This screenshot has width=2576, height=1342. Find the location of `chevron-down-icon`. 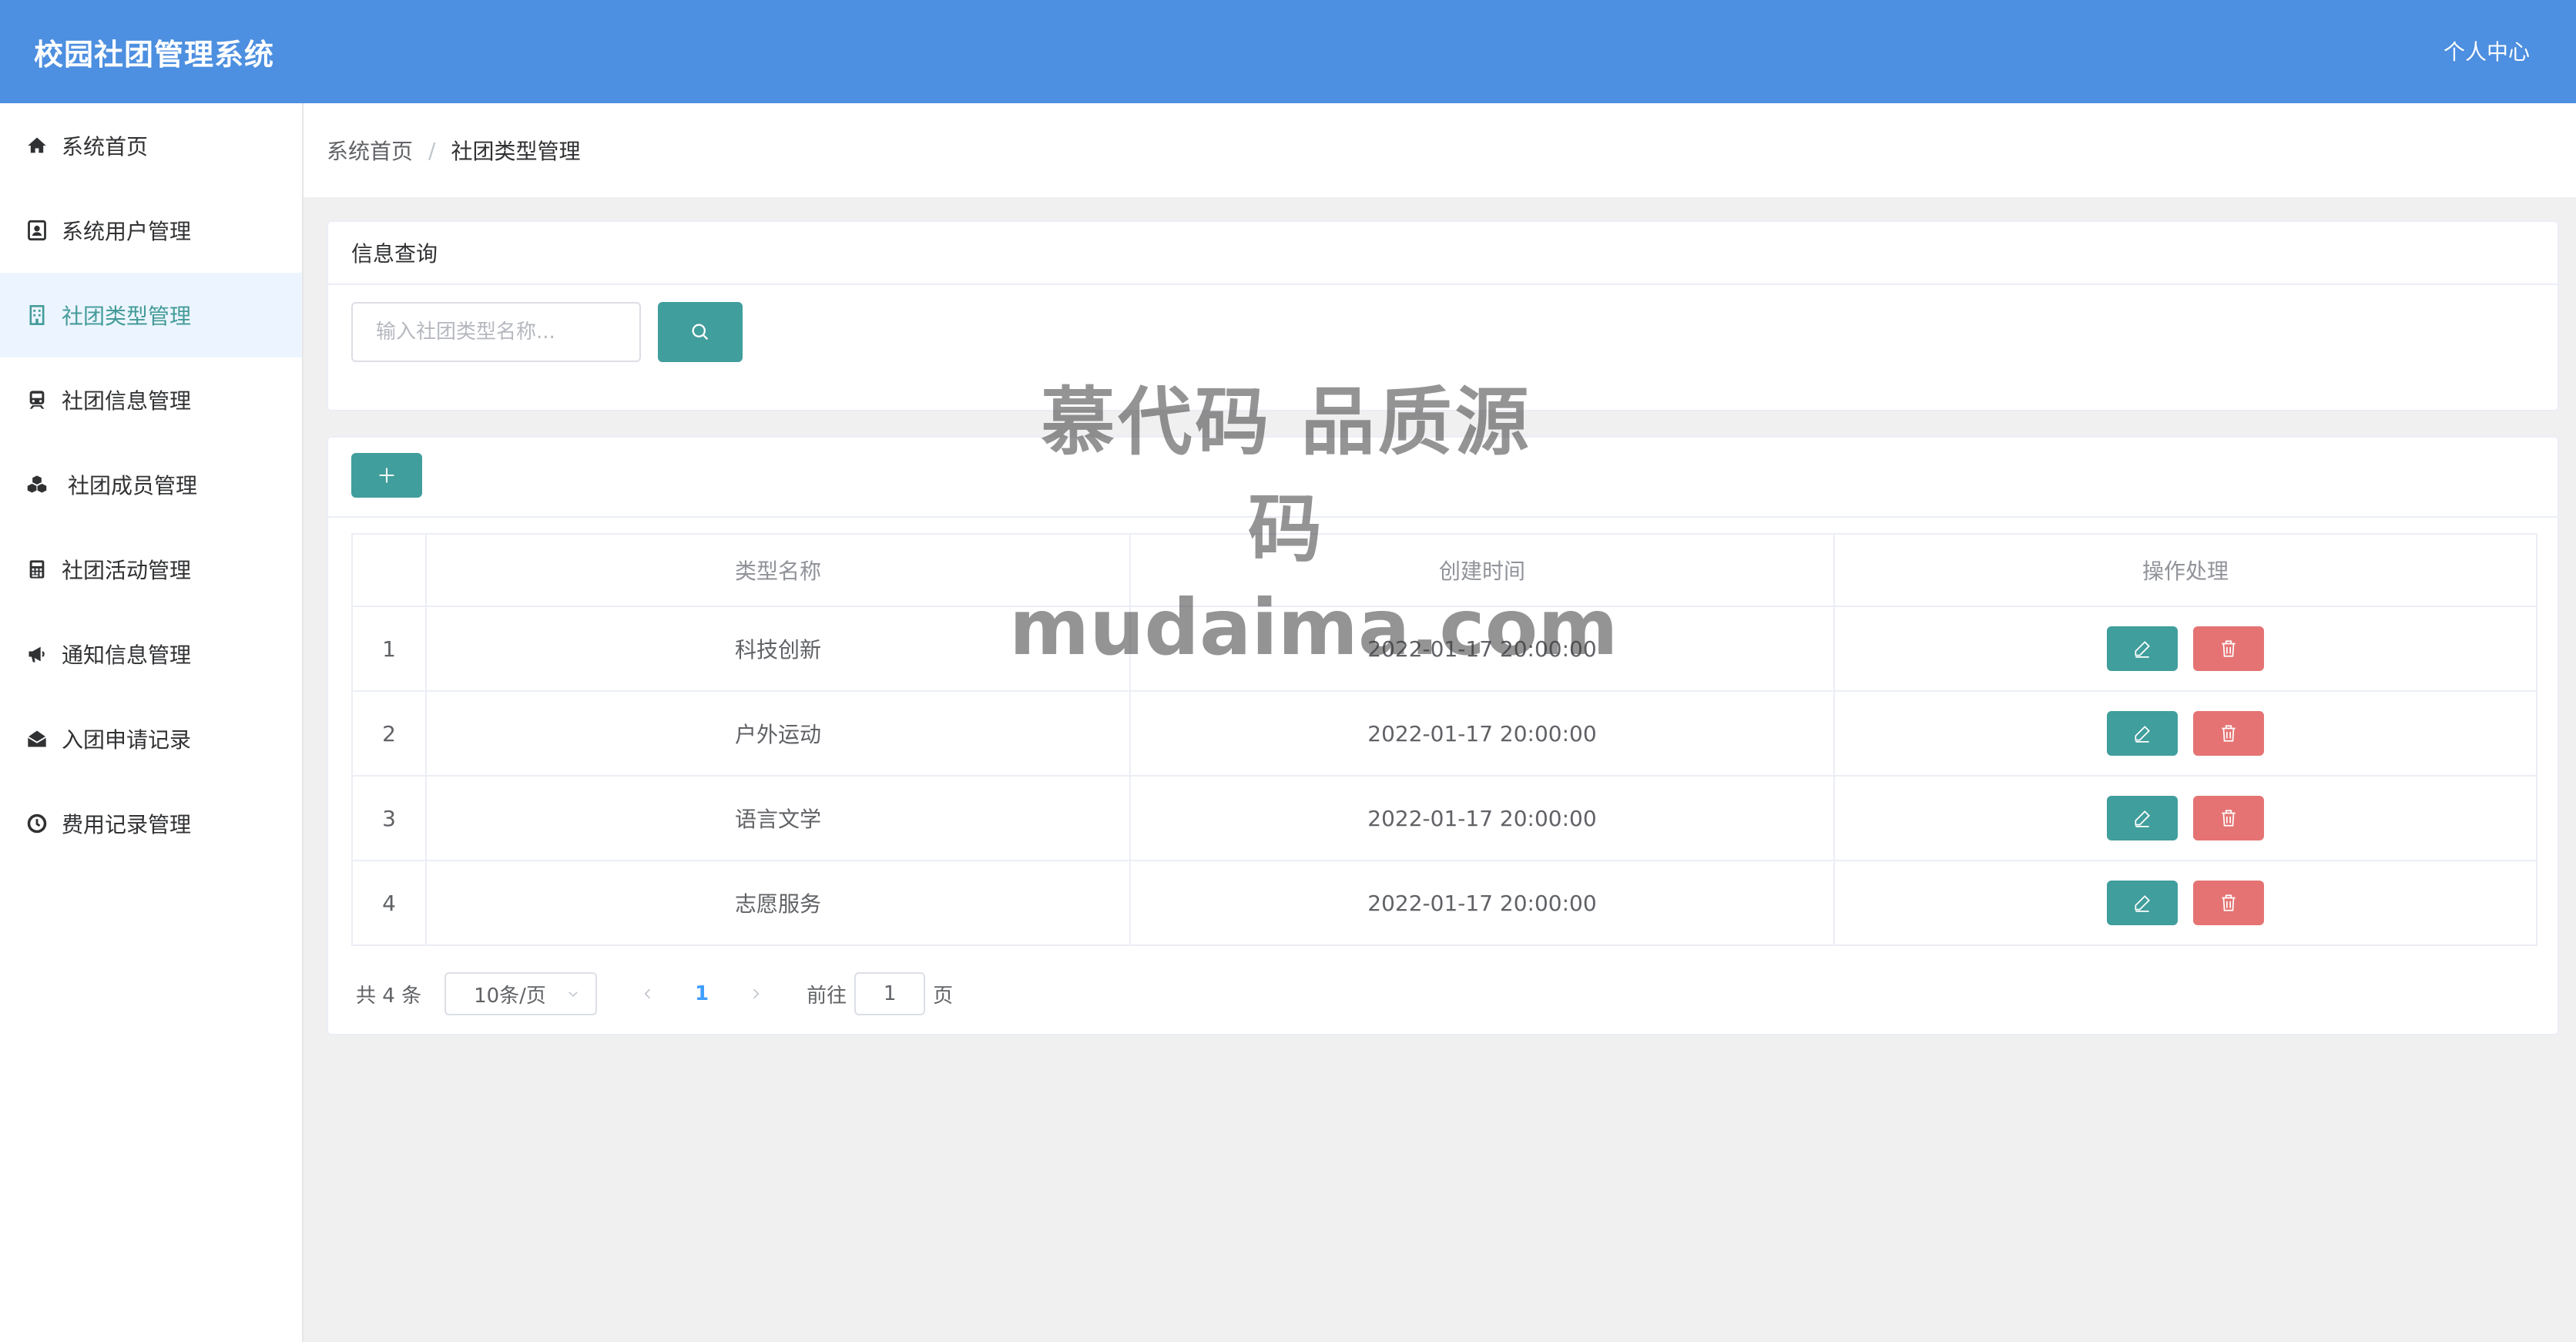

chevron-down-icon is located at coordinates (573, 994).